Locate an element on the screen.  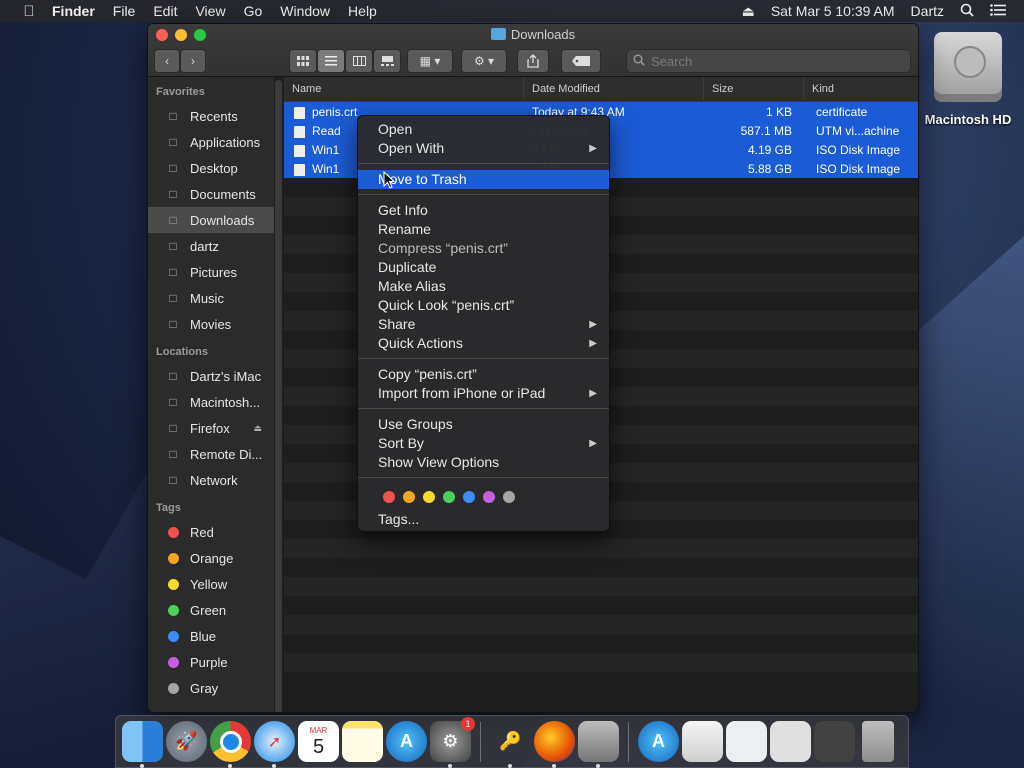
dock-finder-icon is located at coordinates (142, 744).